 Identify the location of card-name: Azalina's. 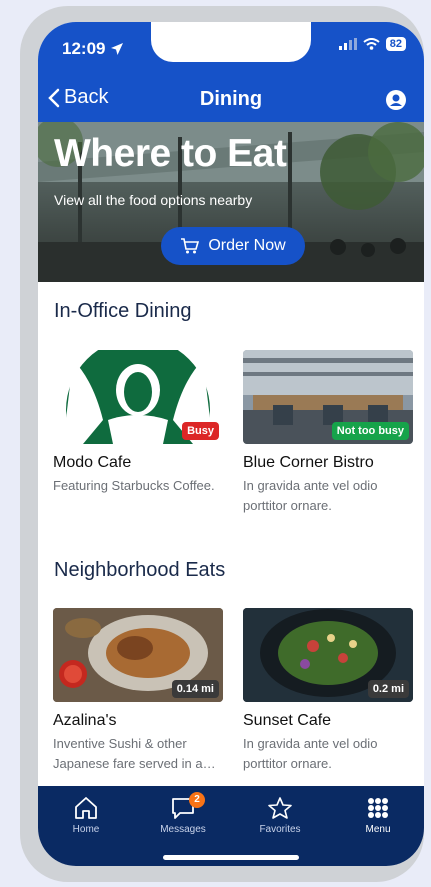
(85, 720).